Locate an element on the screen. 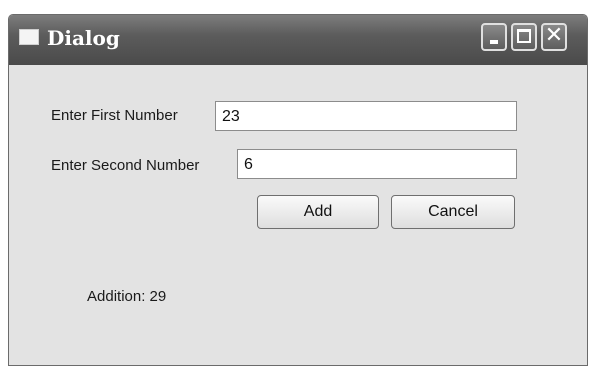 This screenshot has height=370, width=593. minimize-button is located at coordinates (494, 37).